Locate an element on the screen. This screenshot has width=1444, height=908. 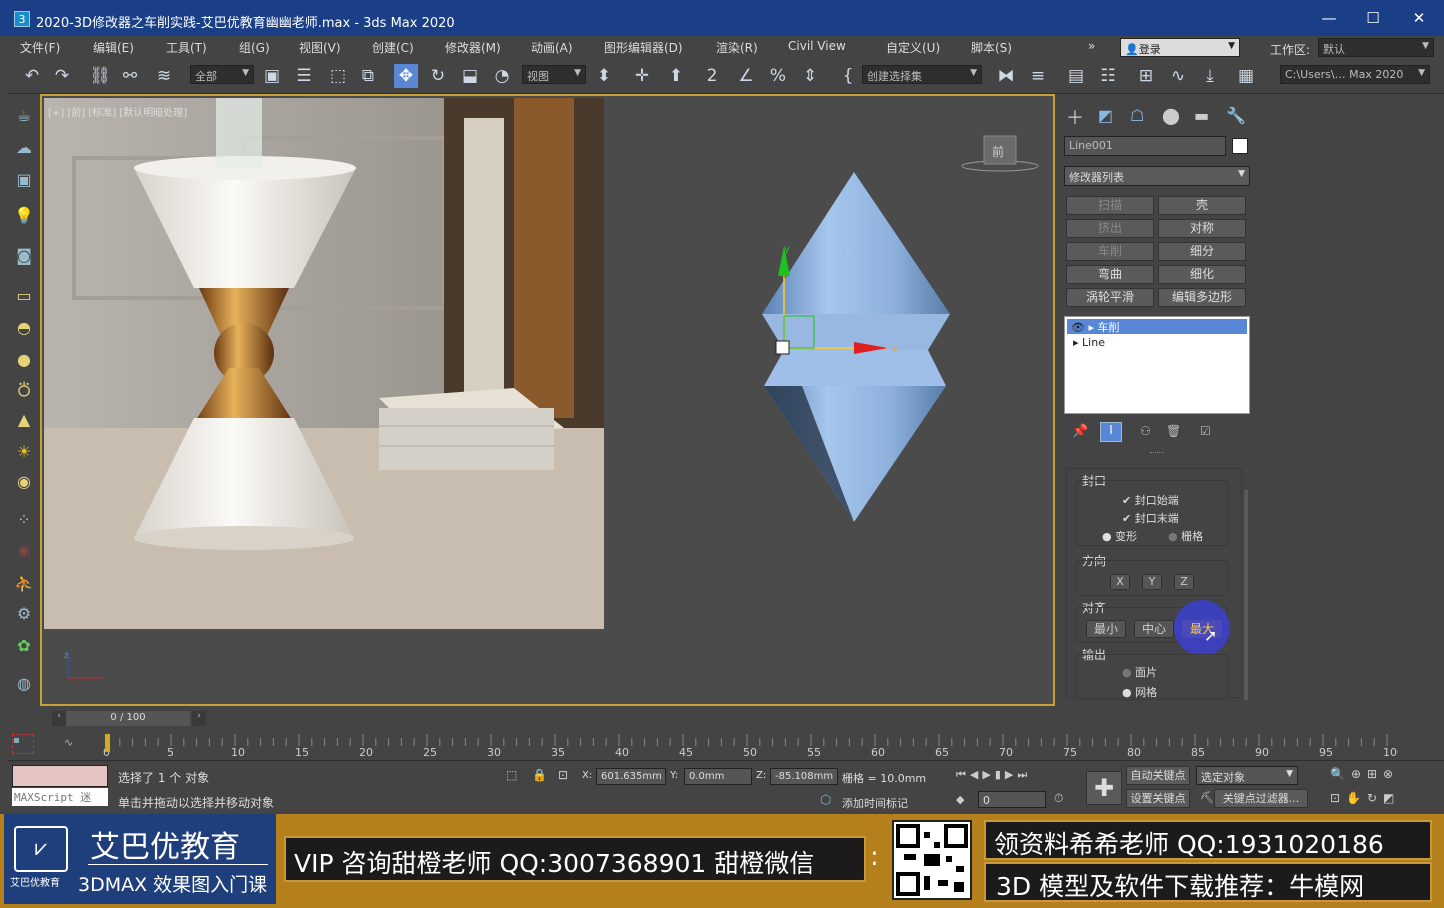
object-name-field: Line001 is located at coordinates (1145, 146).